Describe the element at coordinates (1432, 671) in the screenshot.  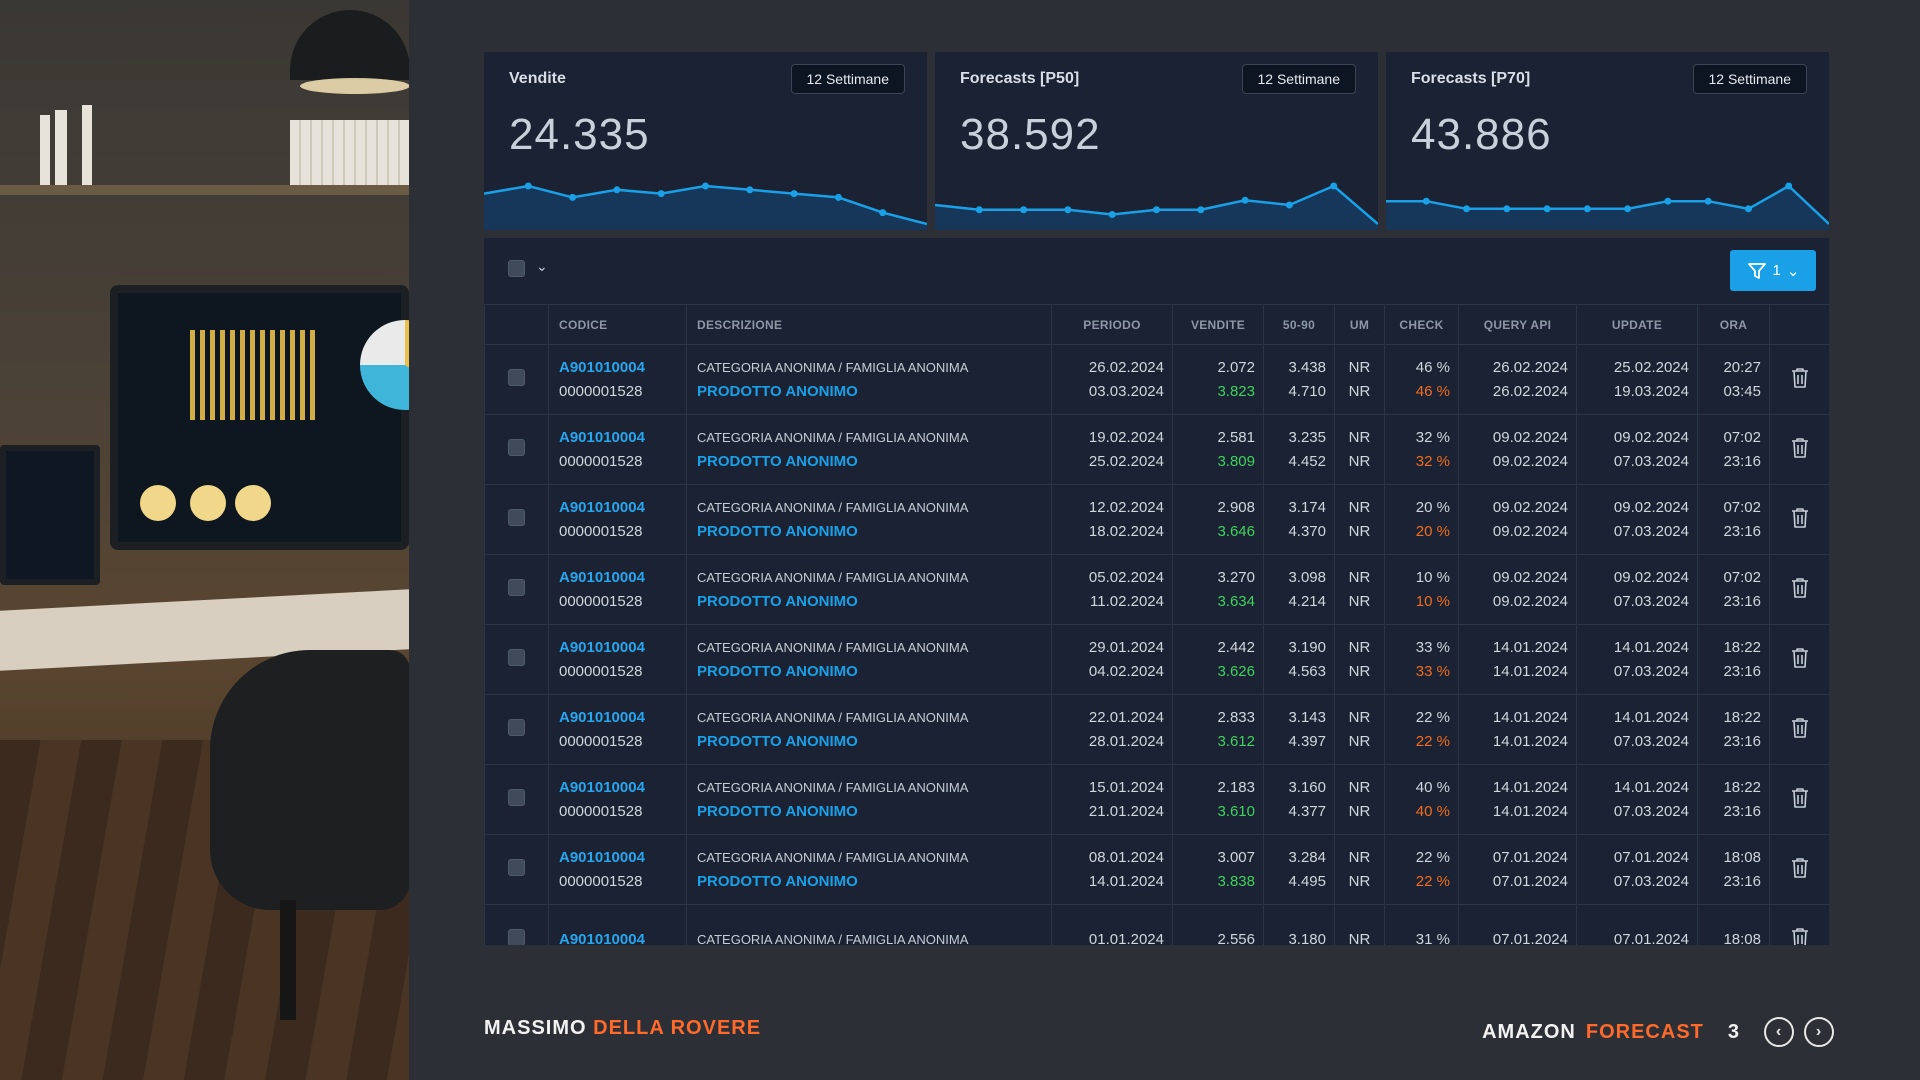
I see `check-value-alert: 33 %` at that location.